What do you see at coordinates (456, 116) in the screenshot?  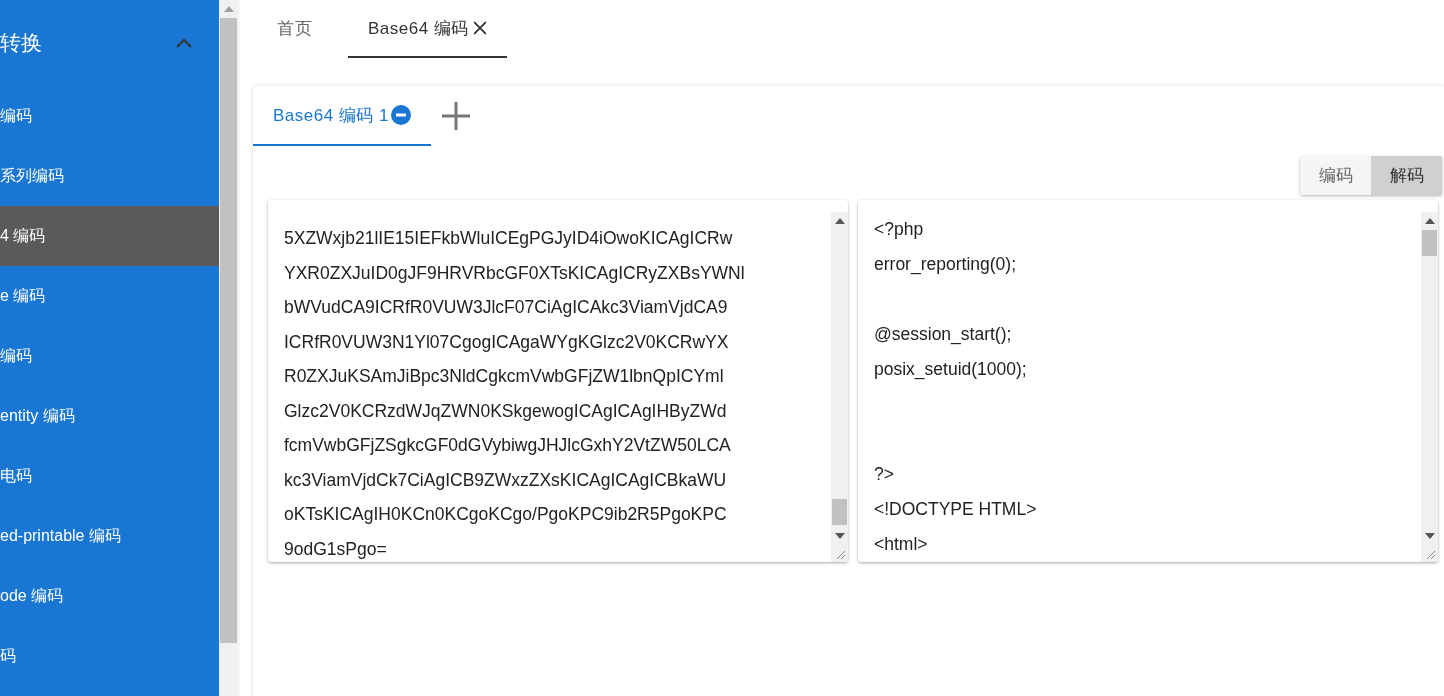 I see `add-icon` at bounding box center [456, 116].